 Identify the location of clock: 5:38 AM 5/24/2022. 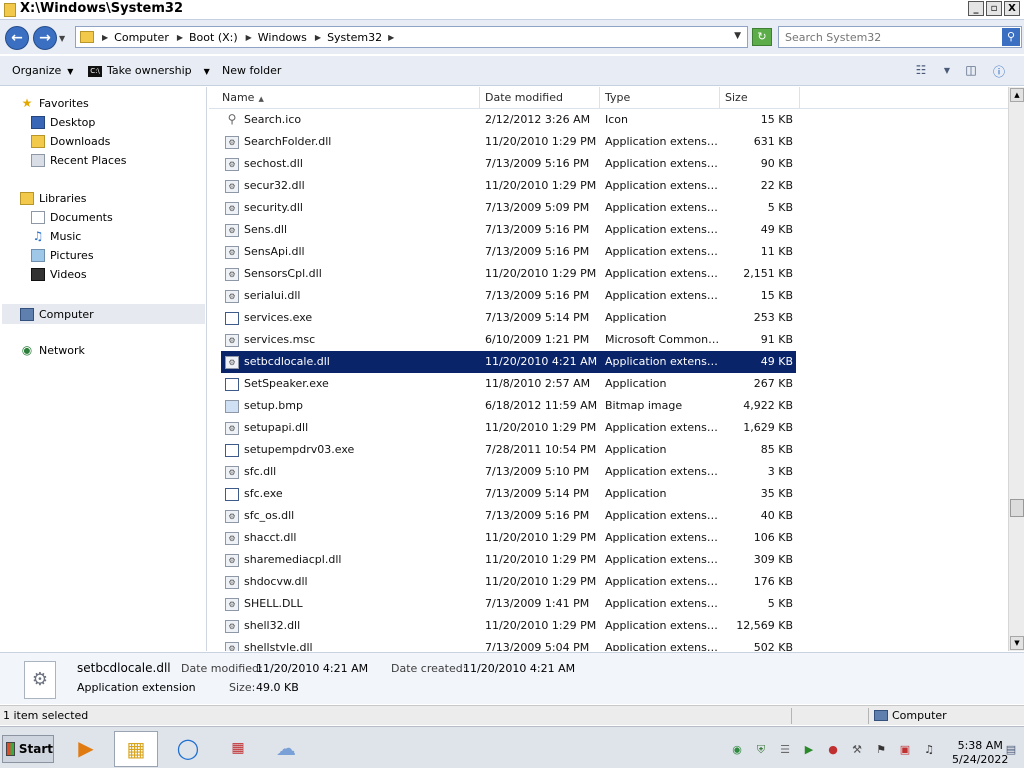
(980, 753).